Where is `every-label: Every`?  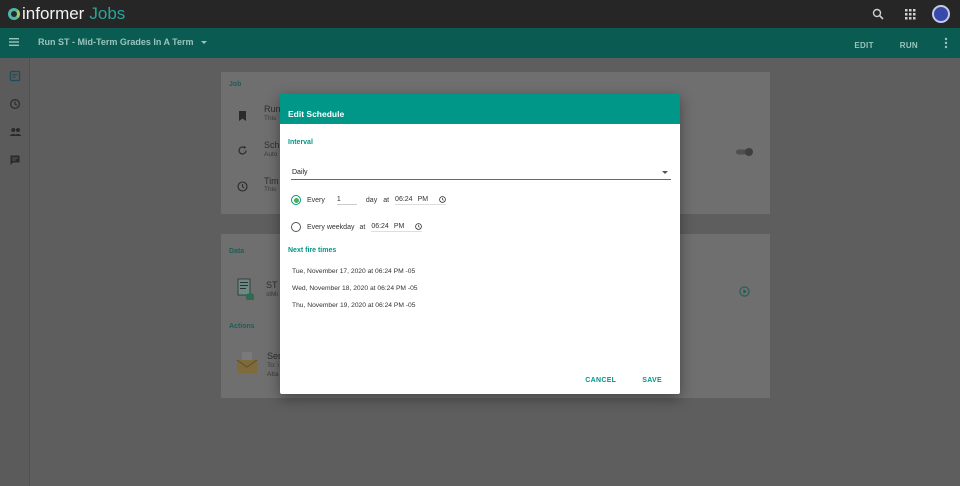
every-label: Every is located at coordinates (316, 200).